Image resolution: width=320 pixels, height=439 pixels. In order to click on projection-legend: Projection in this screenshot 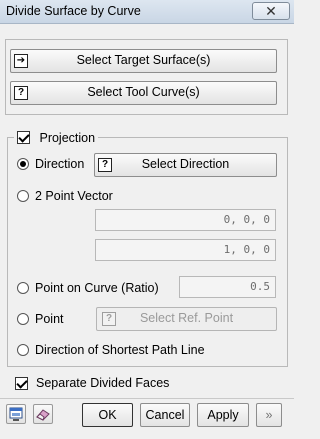, I will do `click(56, 137)`.